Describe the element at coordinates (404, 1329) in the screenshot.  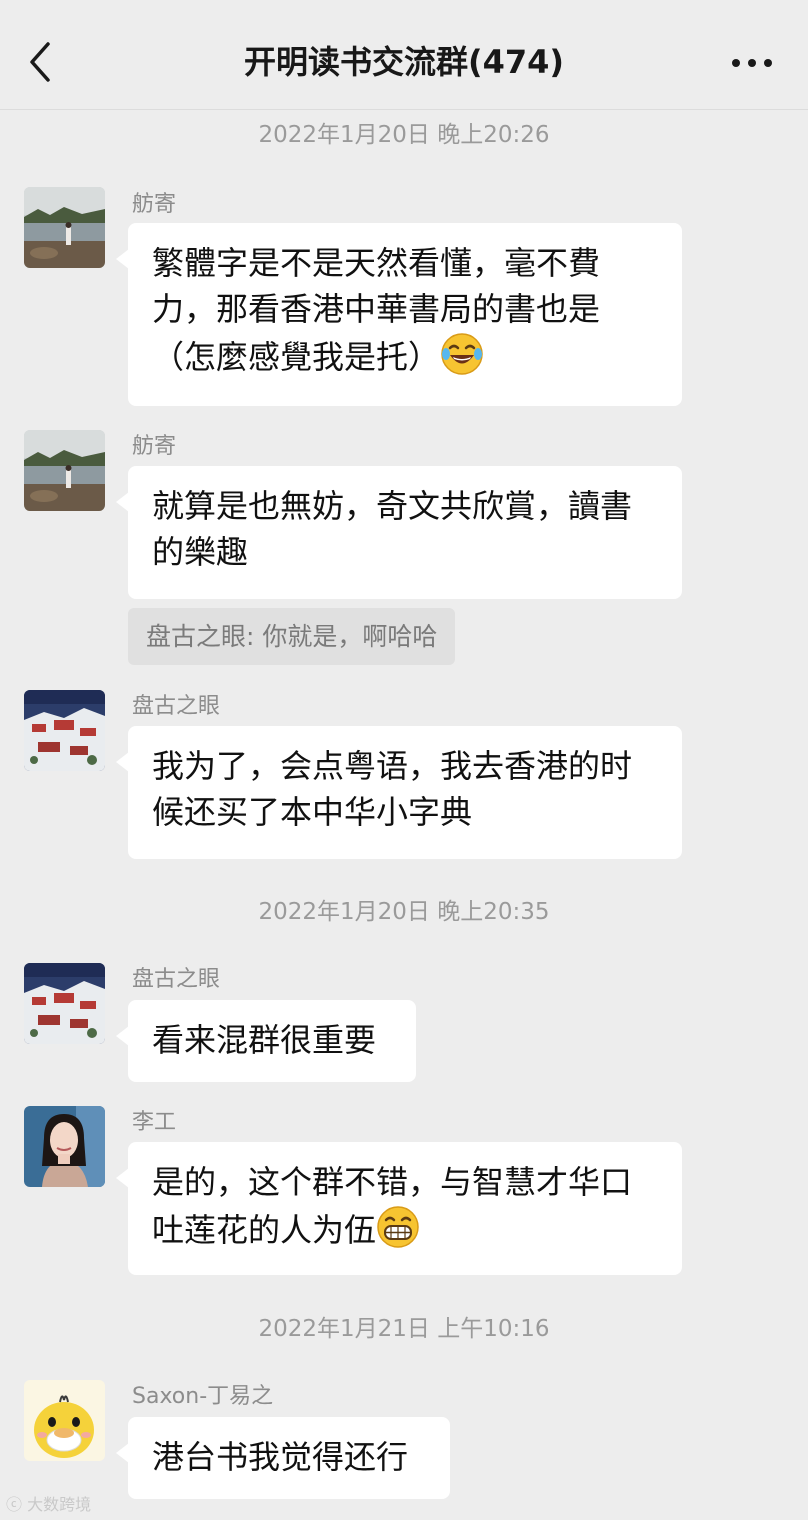
I see `timestamp: 2022年1月21日 上午10:16` at that location.